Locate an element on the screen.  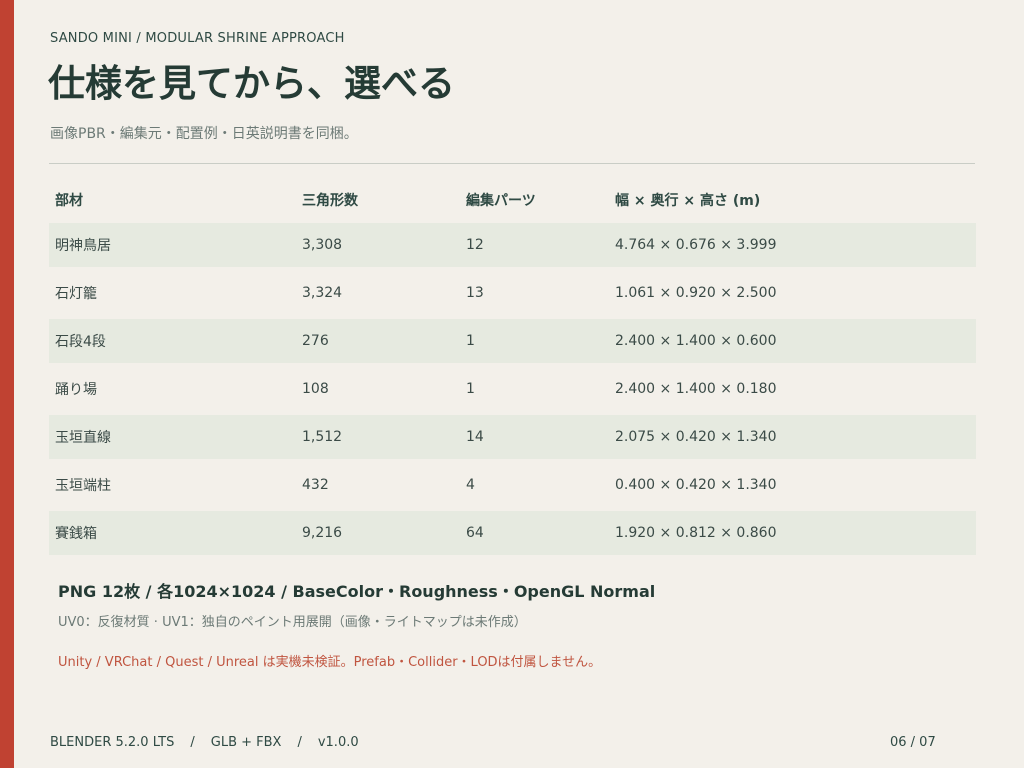
cell-edit-parts: 12 is located at coordinates (534, 245).